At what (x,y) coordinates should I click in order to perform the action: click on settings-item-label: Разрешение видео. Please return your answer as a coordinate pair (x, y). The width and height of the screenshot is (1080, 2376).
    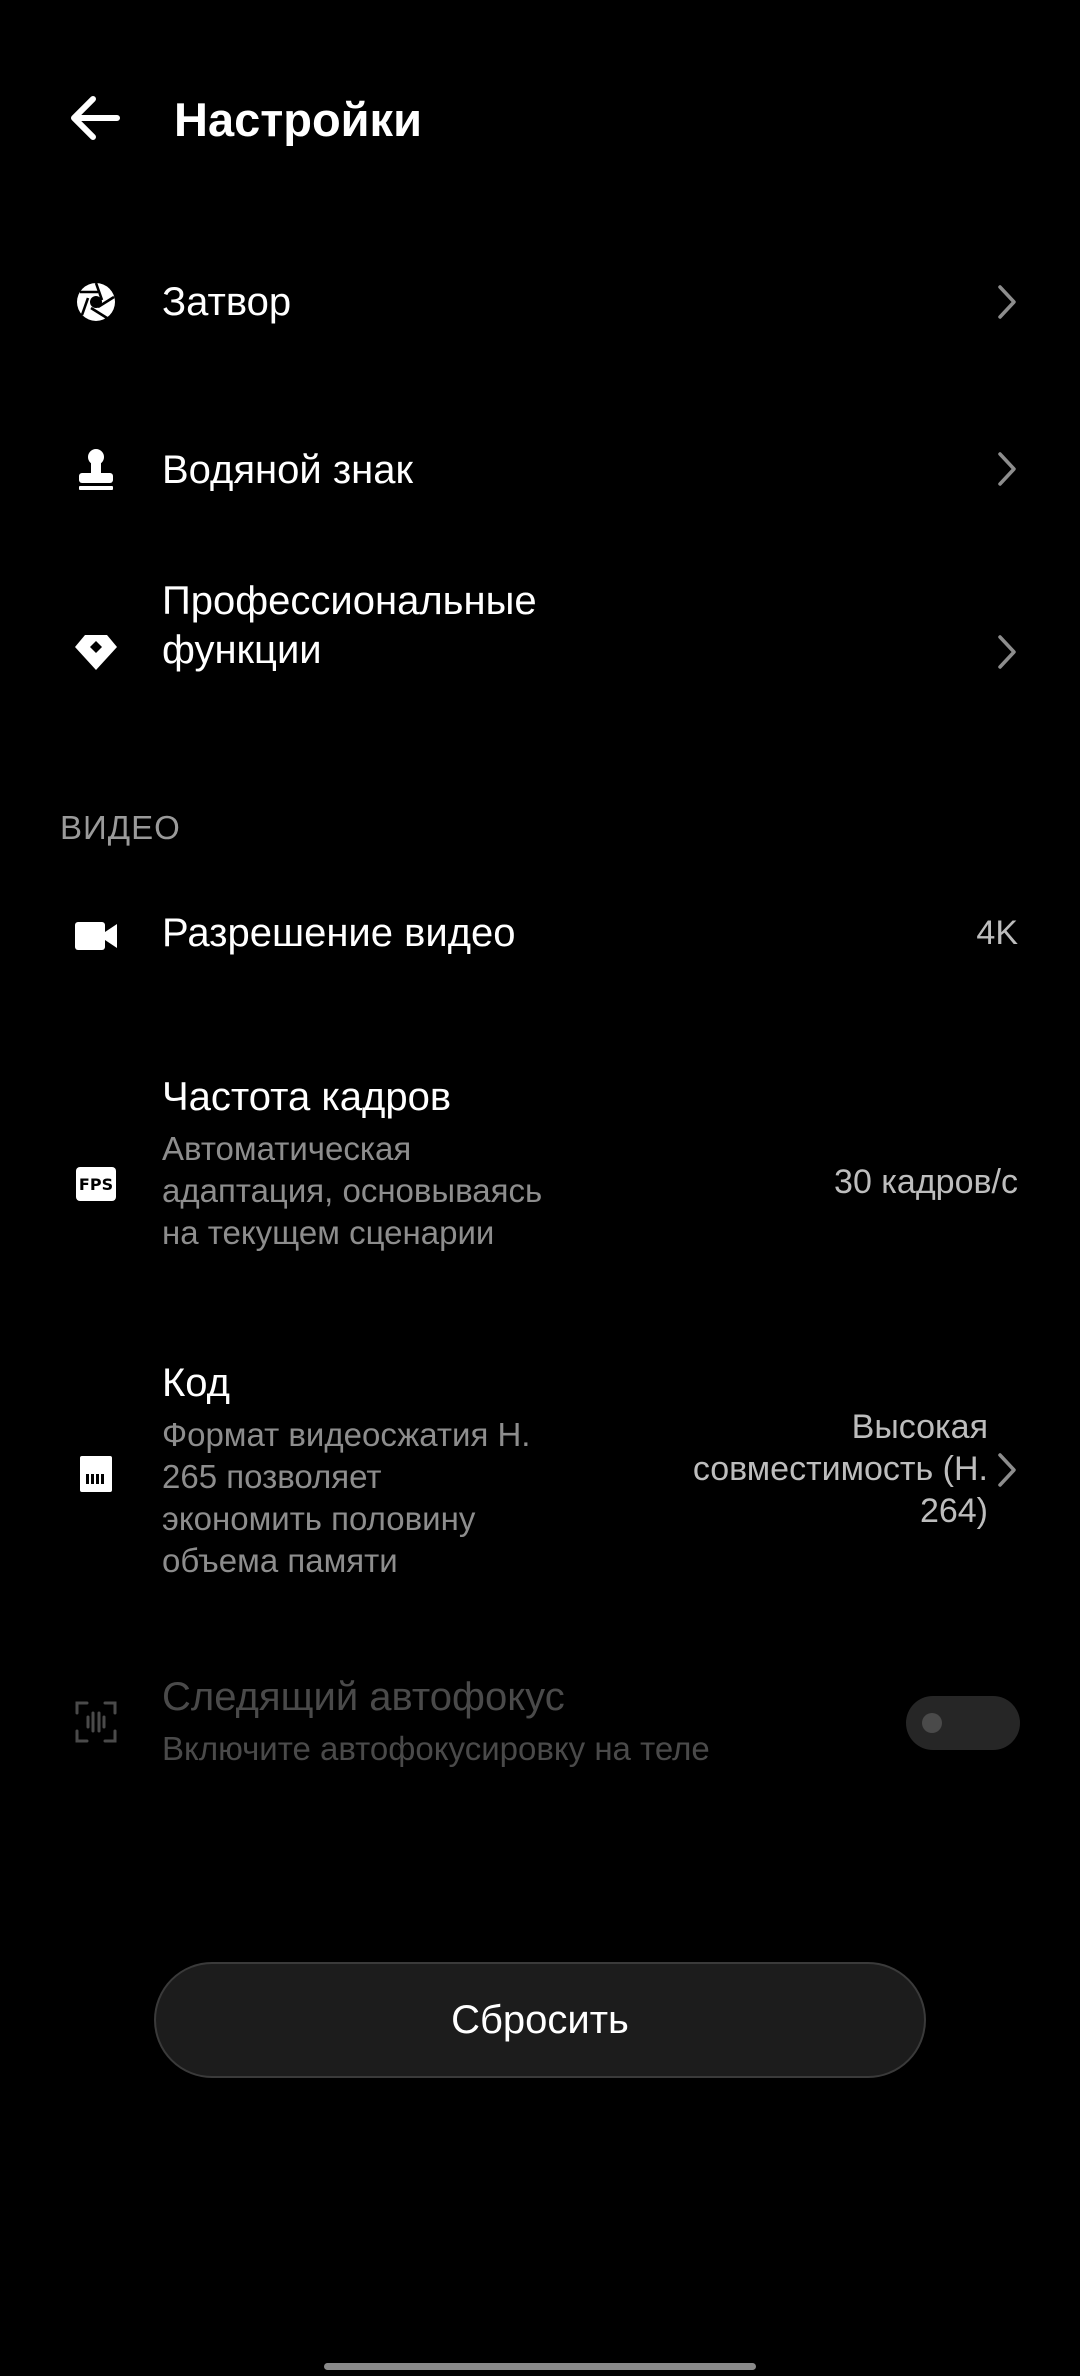
    Looking at the image, I should click on (339, 933).